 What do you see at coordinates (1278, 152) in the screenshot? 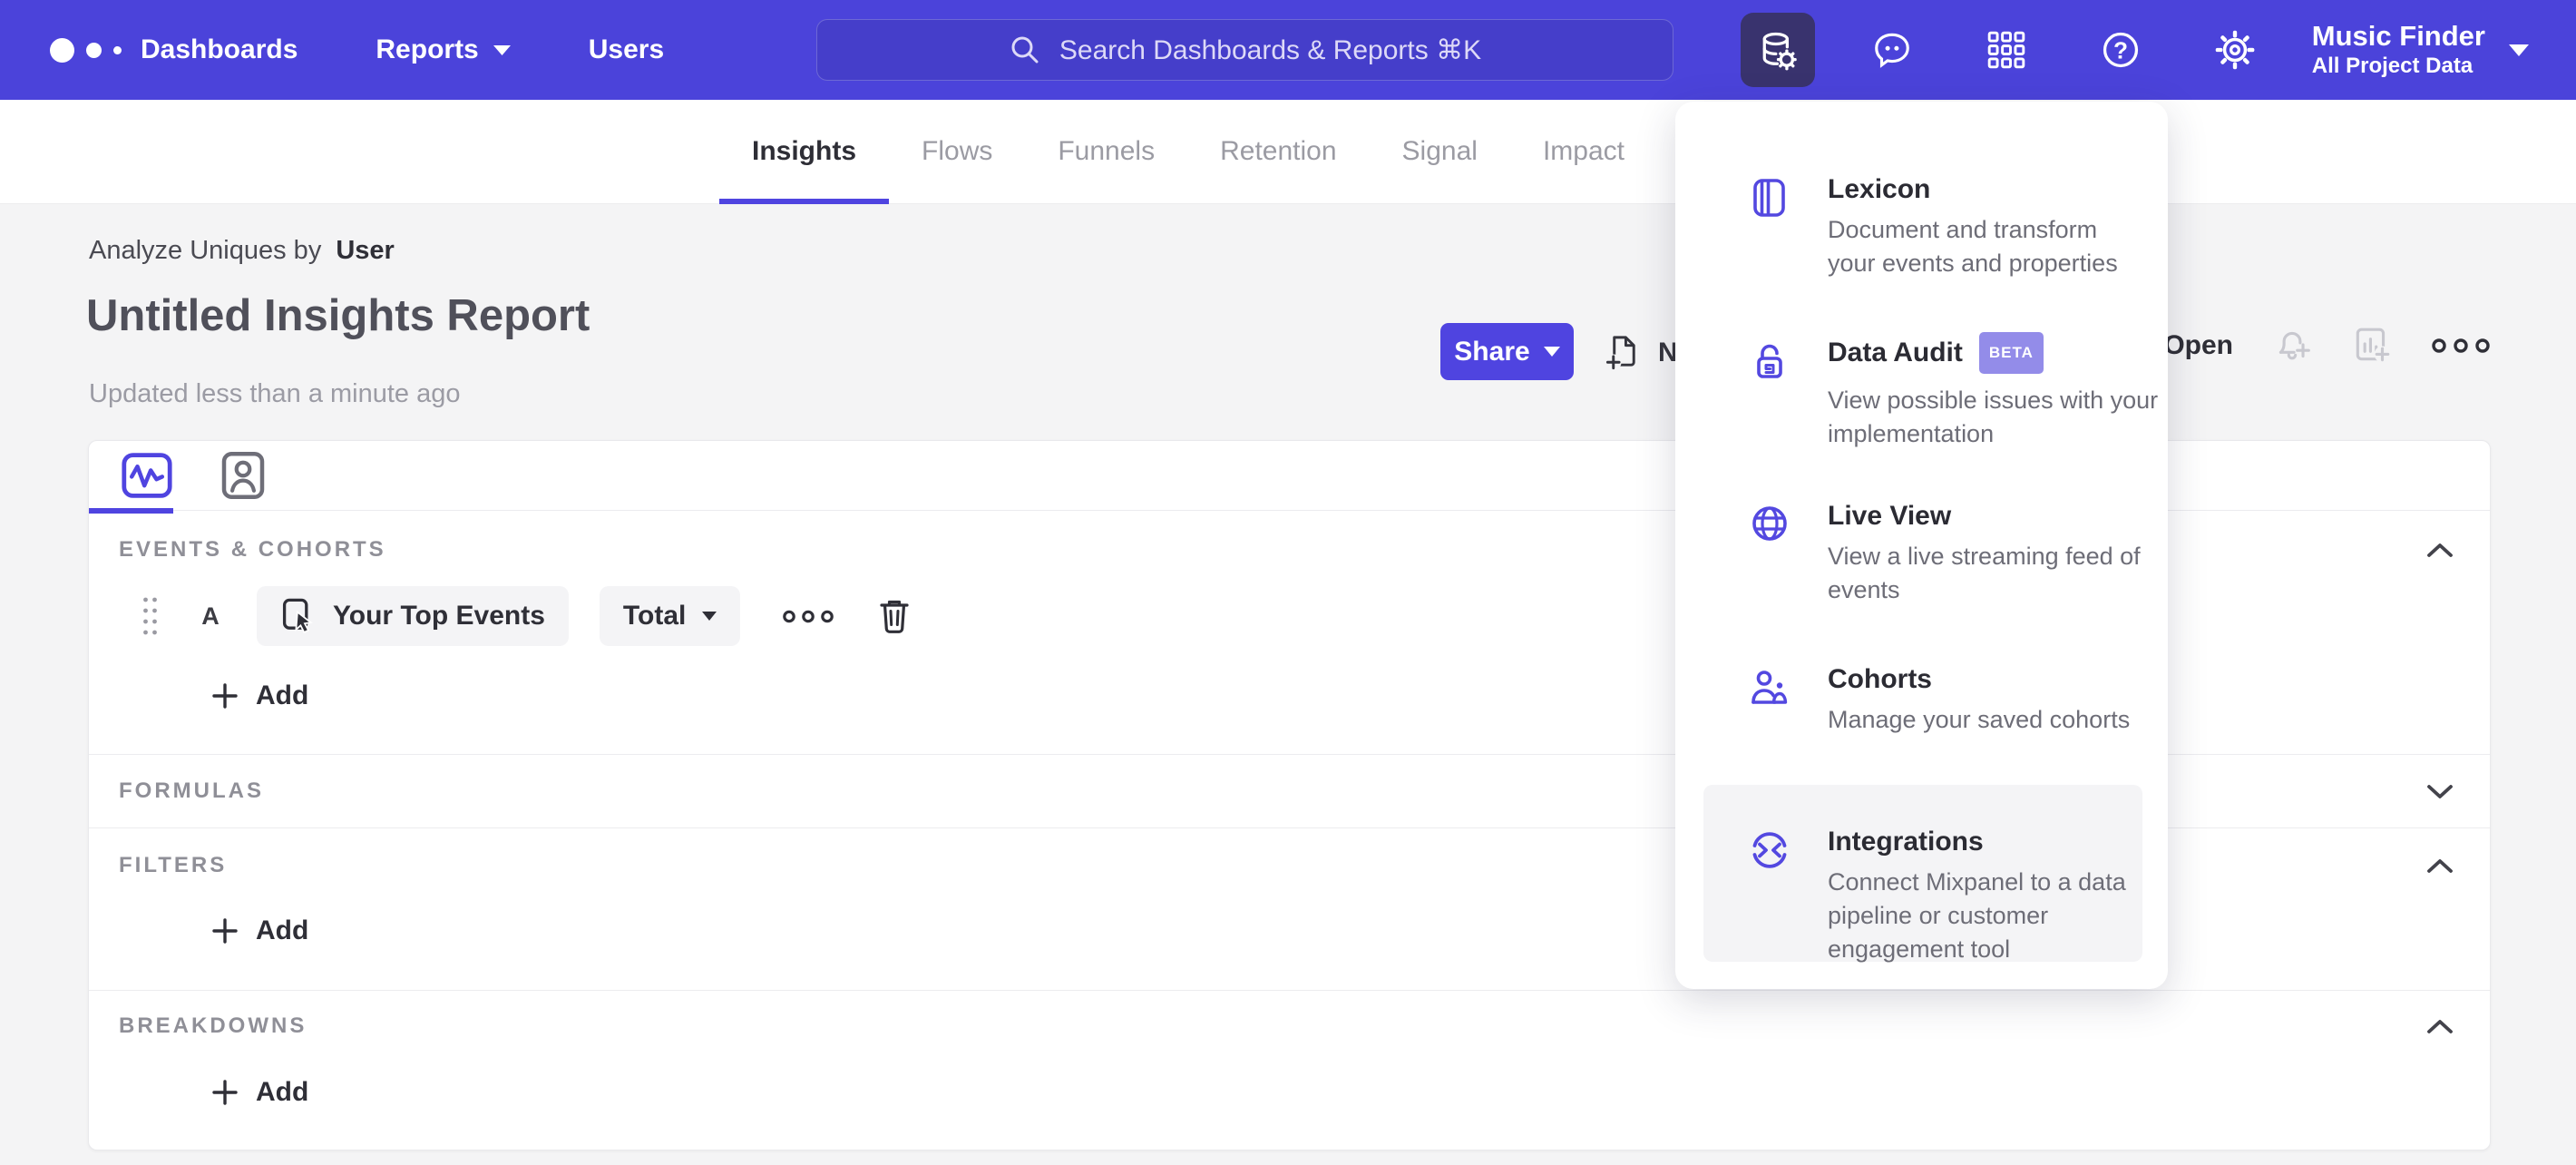
I see `tab-retention: Retention` at bounding box center [1278, 152].